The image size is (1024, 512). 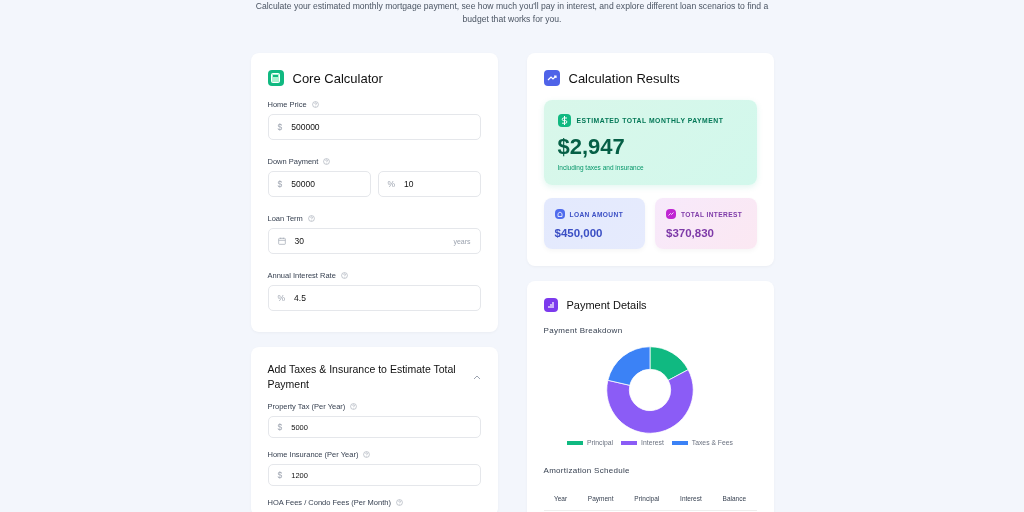 What do you see at coordinates (690, 233) in the screenshot?
I see `stat-value: $370,830` at bounding box center [690, 233].